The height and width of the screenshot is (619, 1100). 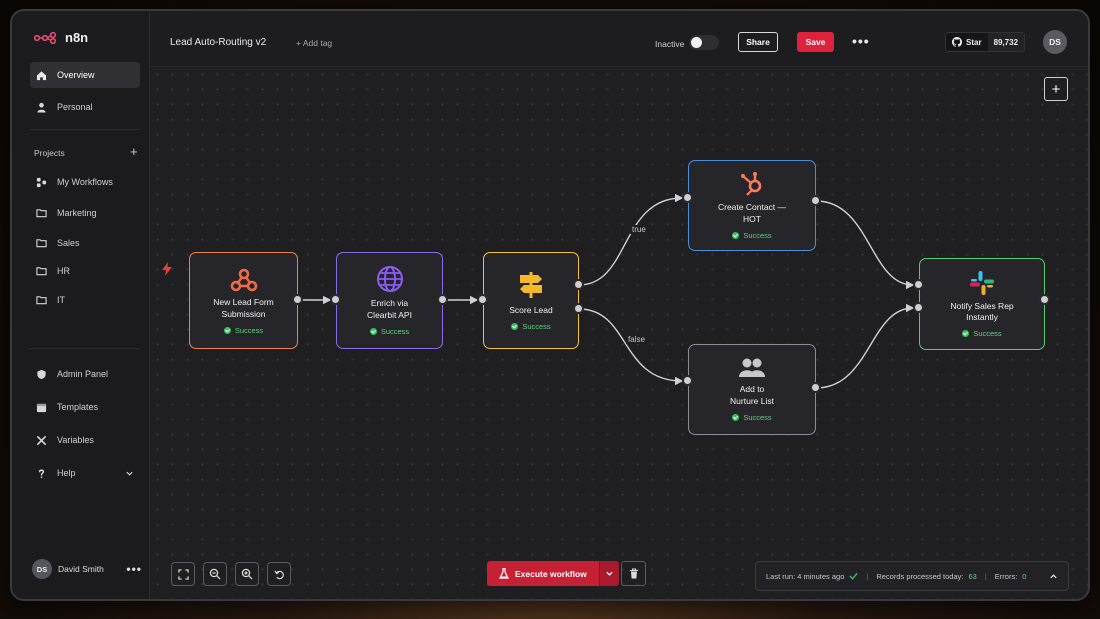 What do you see at coordinates (45, 37) in the screenshot?
I see `n8n-logo-icon` at bounding box center [45, 37].